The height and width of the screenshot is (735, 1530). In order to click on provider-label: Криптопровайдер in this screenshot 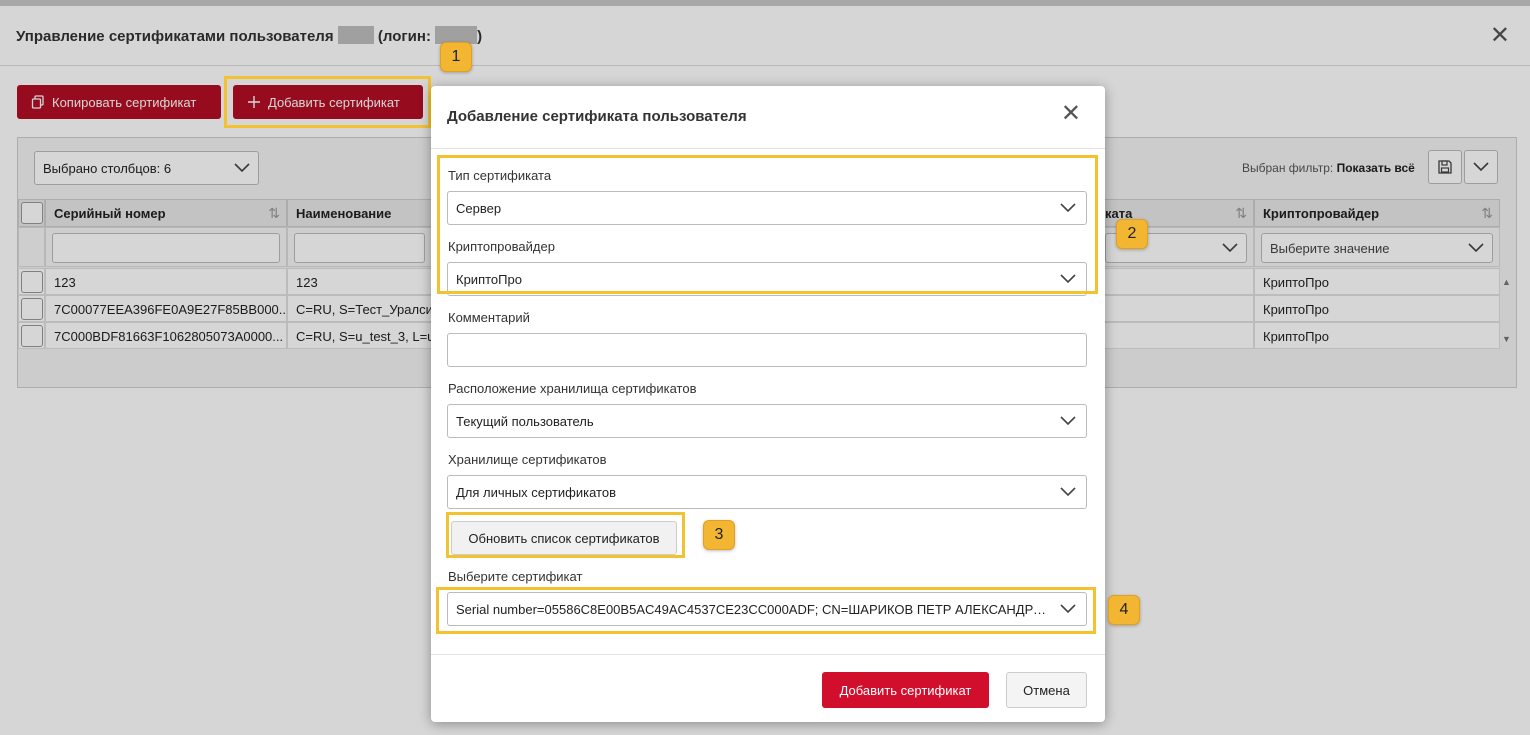, I will do `click(501, 246)`.